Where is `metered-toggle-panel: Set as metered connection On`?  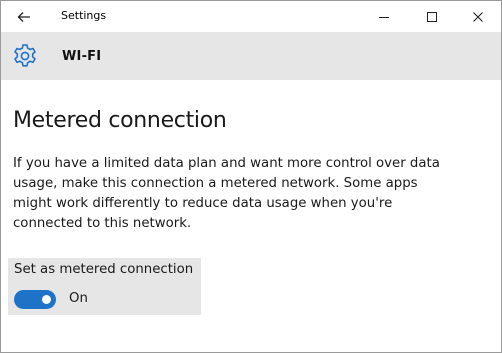
metered-toggle-panel: Set as metered connection On is located at coordinates (104, 286).